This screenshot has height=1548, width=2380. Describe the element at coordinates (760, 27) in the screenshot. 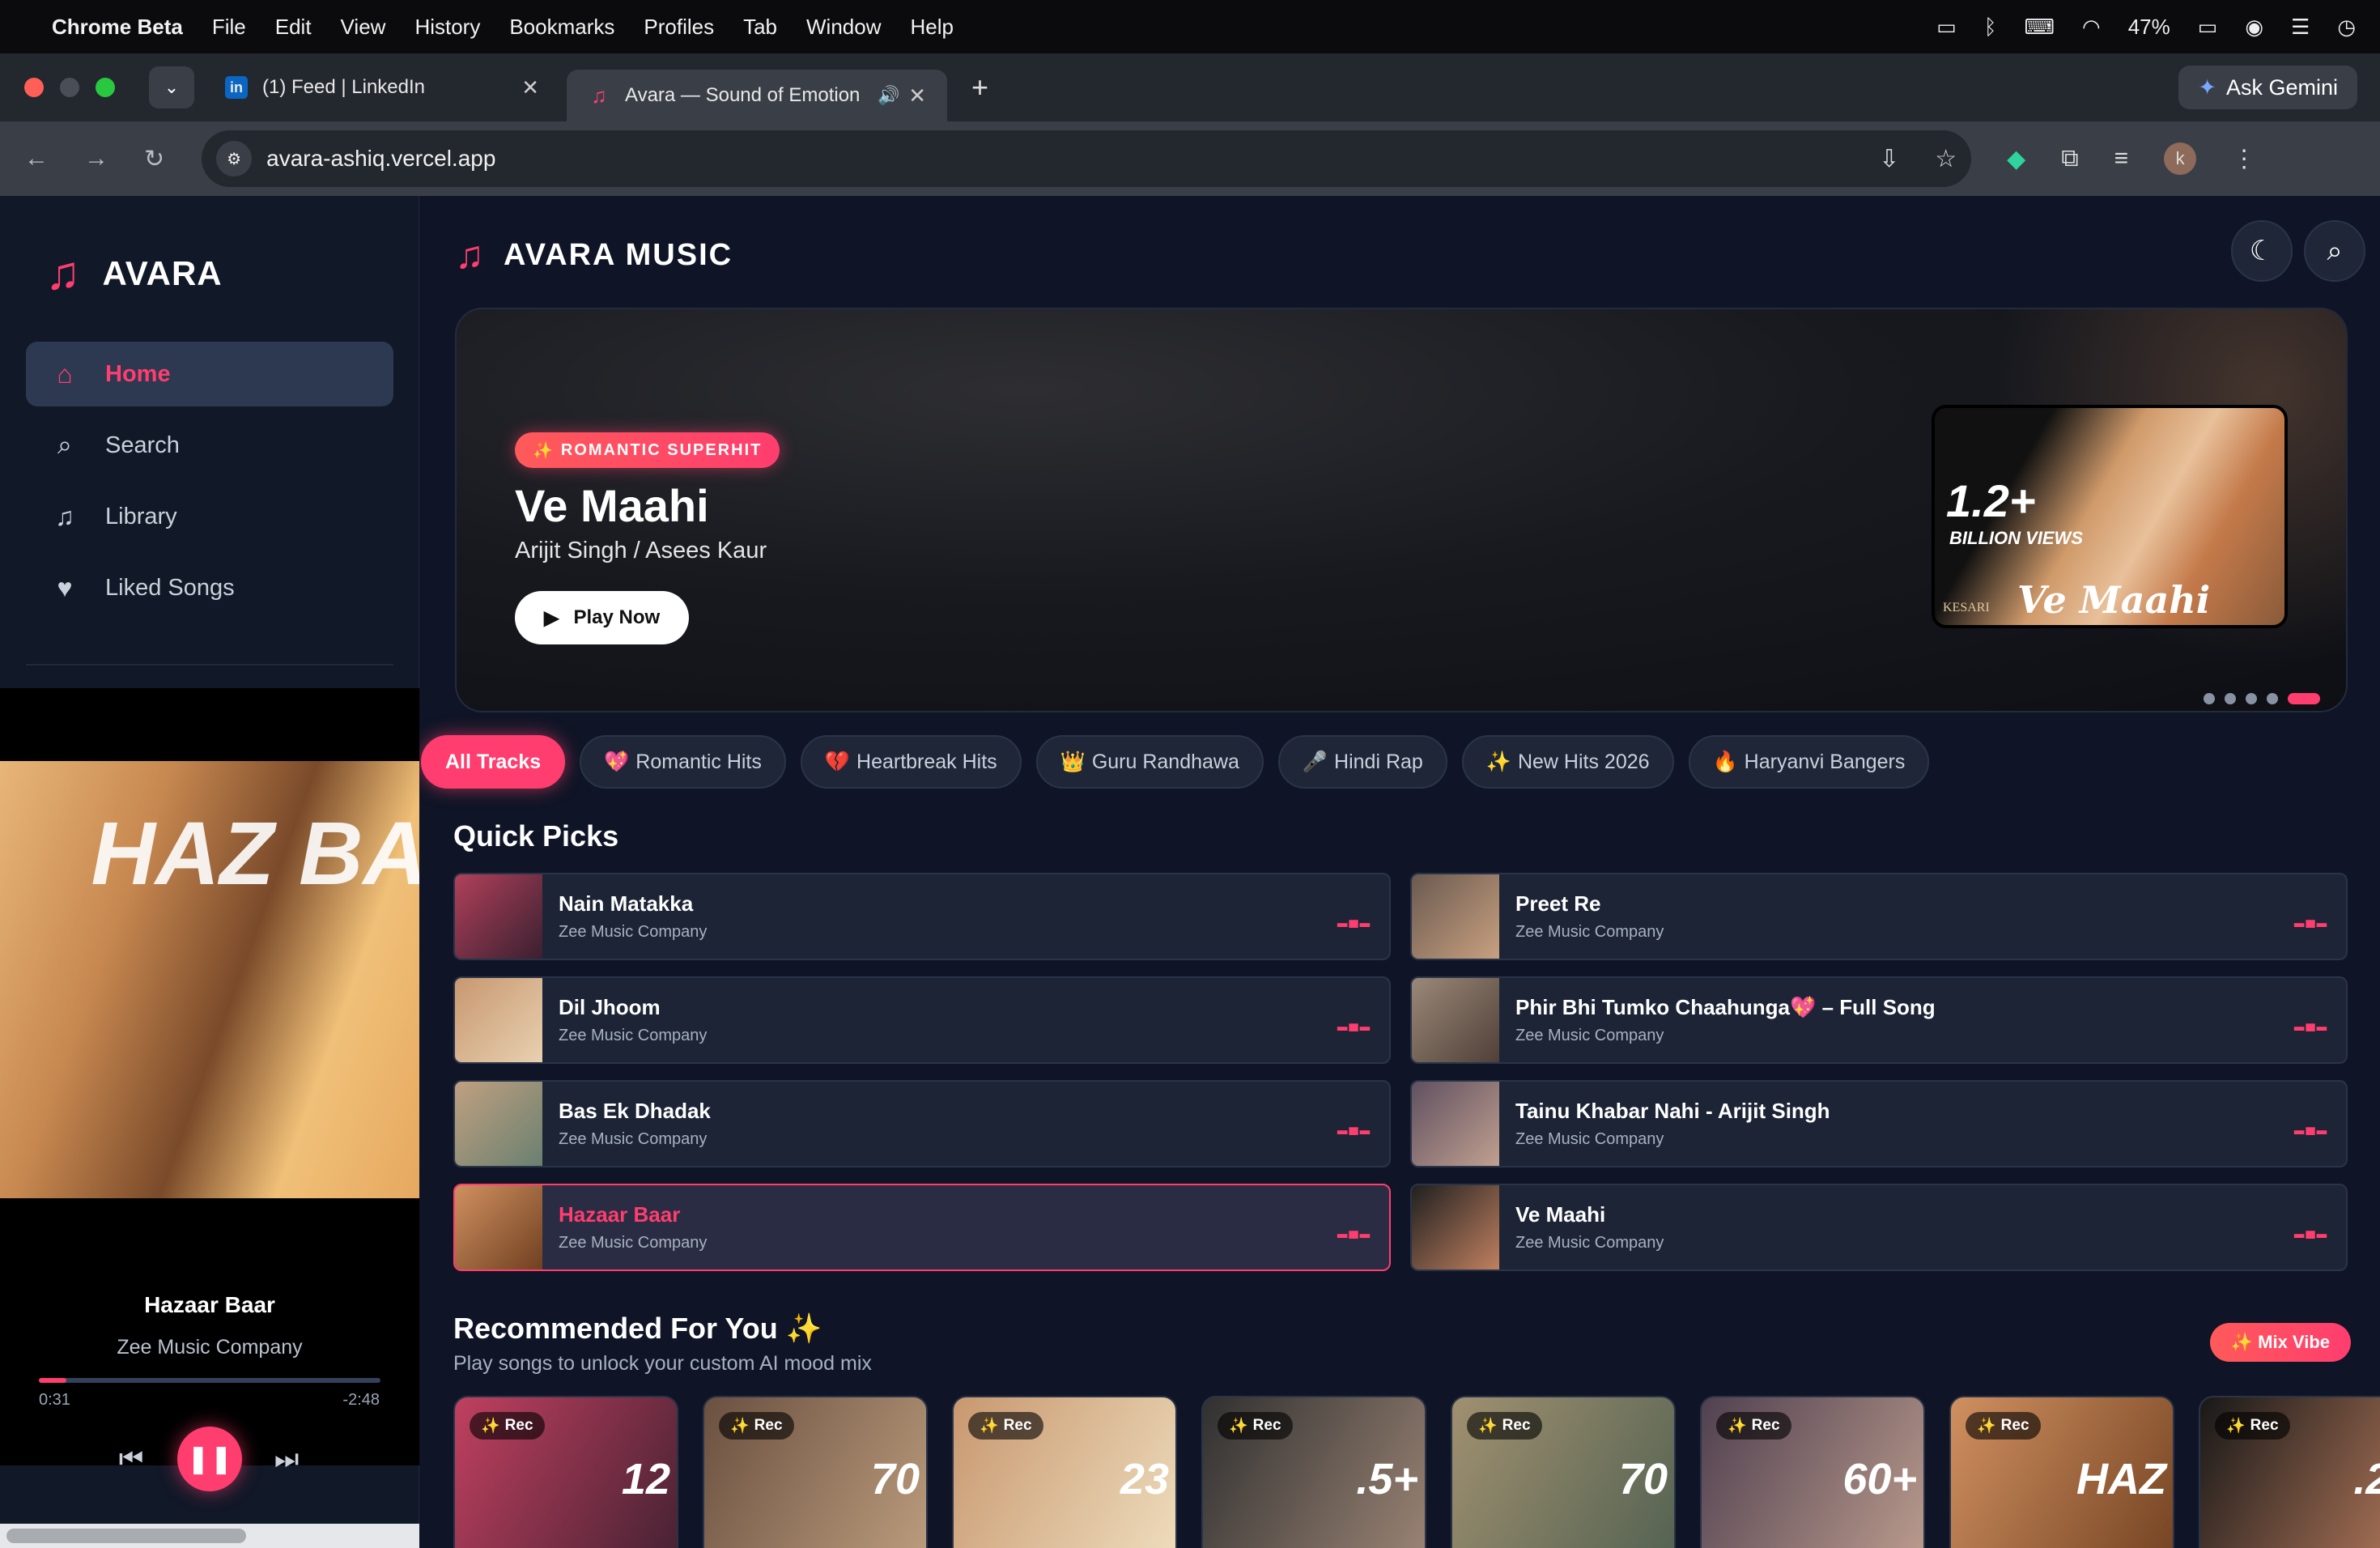

I see `menu-tab: Tab` at that location.